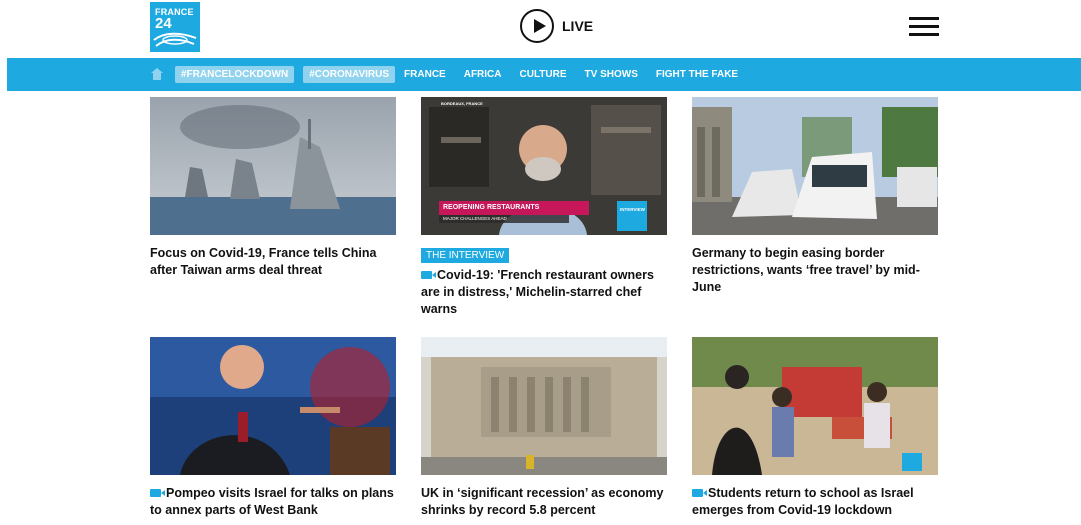 This screenshot has height=525, width=1081. I want to click on live-button: LIVE, so click(556, 26).